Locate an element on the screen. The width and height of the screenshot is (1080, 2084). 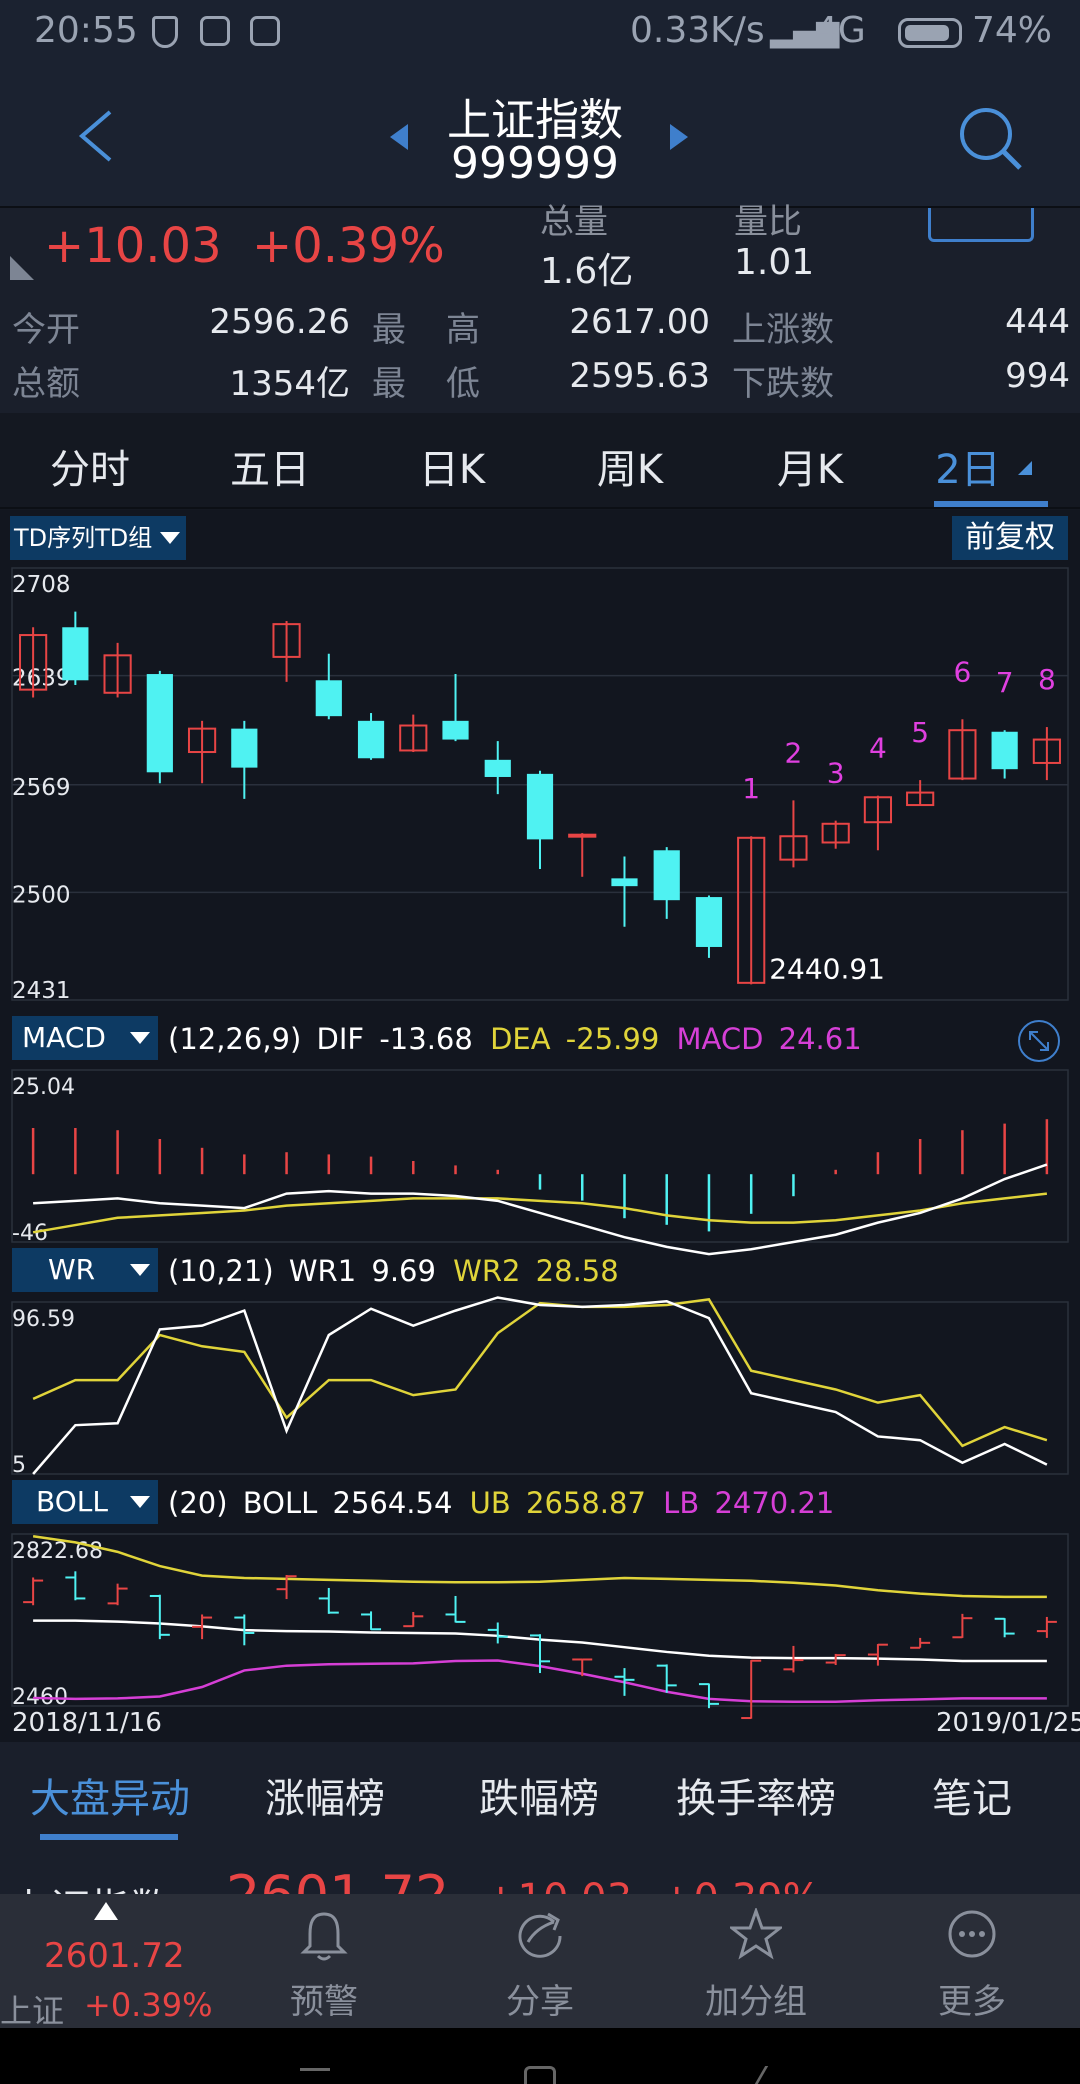
boll-select: BOLL is located at coordinates (85, 1502).